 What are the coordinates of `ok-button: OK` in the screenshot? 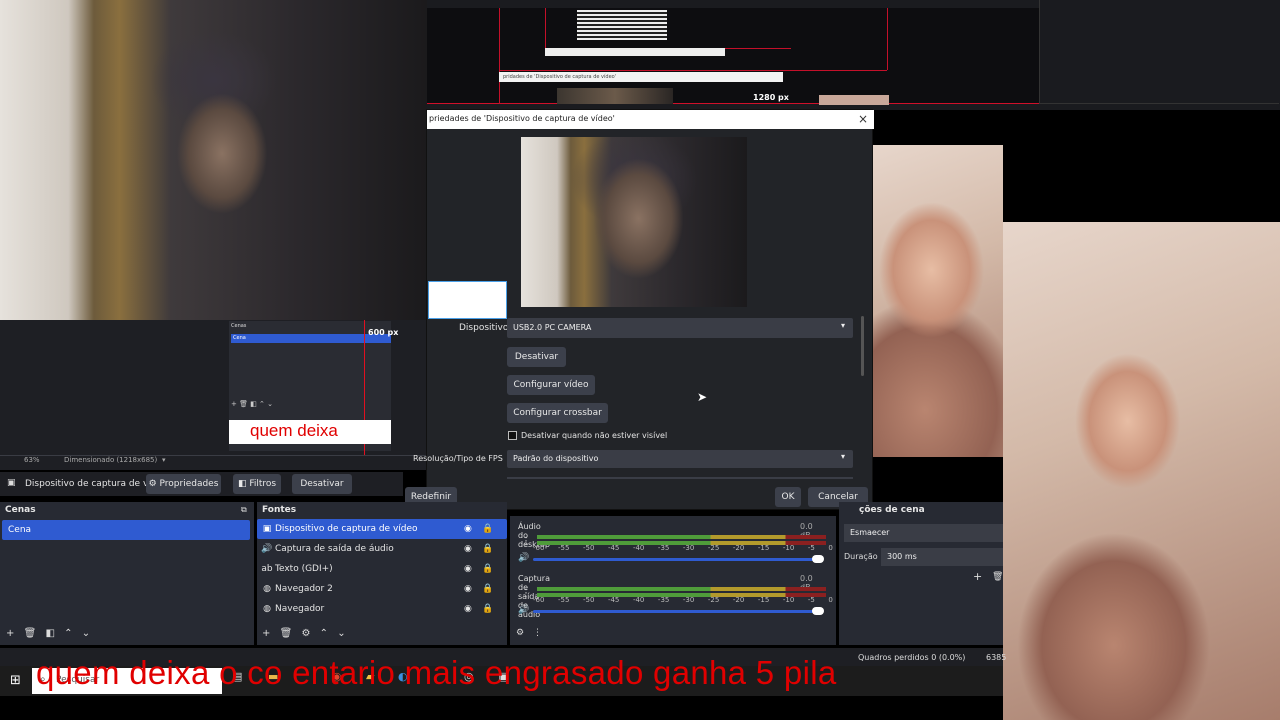 It's located at (788, 497).